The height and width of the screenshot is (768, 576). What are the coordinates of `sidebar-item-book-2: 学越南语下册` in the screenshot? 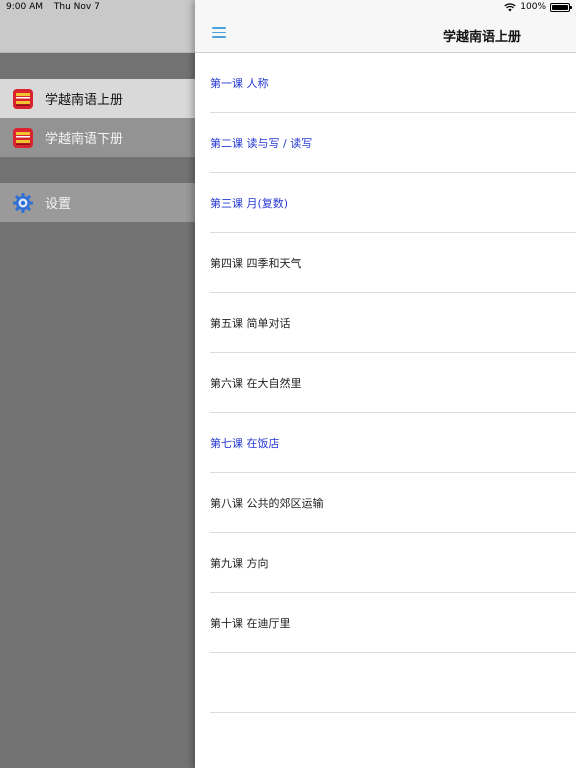 It's located at (97, 137).